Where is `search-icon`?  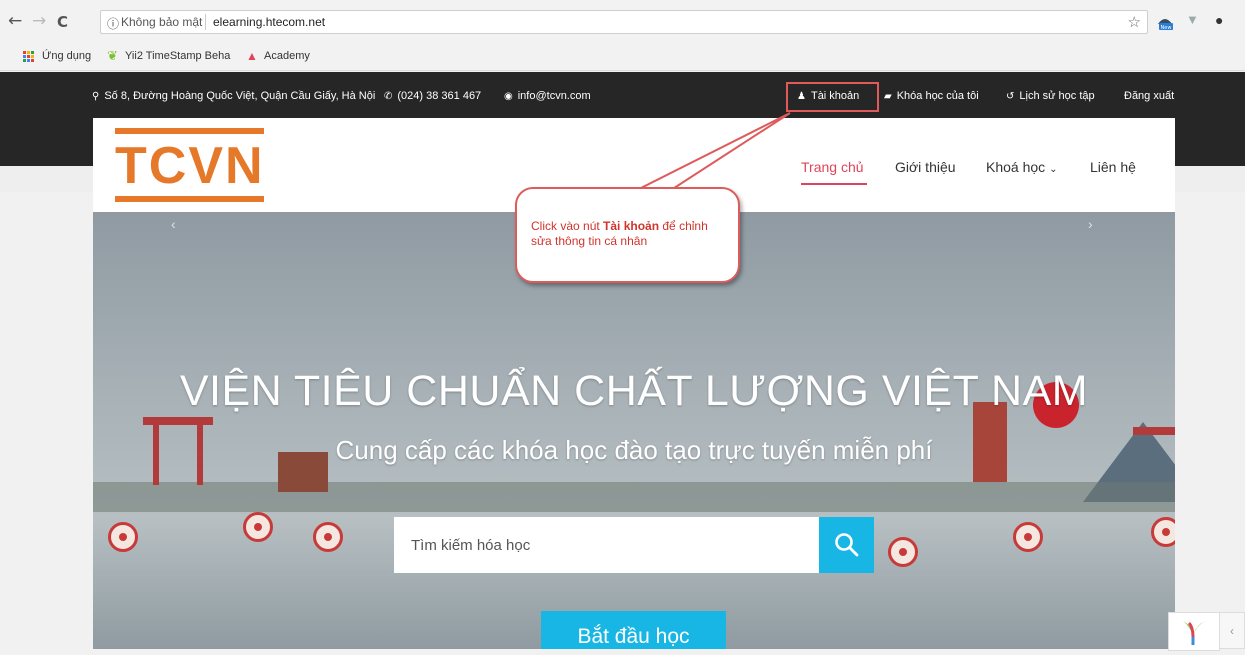 search-icon is located at coordinates (847, 545).